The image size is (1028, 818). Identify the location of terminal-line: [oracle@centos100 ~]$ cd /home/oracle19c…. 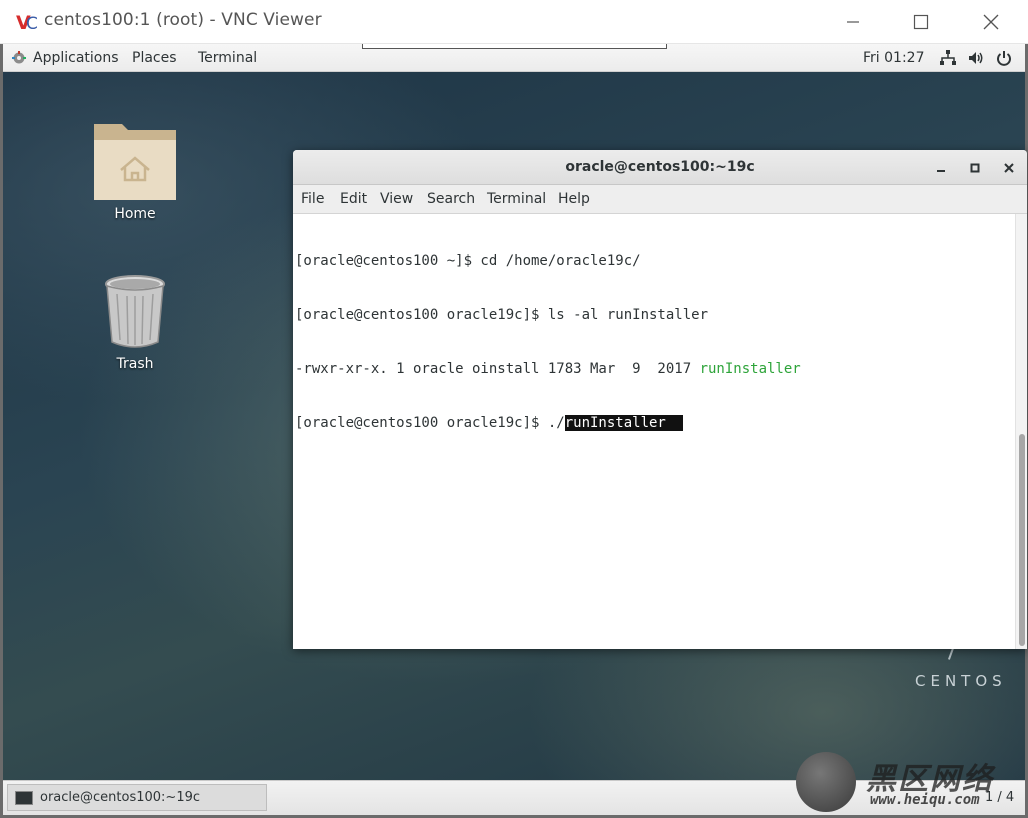
(468, 261).